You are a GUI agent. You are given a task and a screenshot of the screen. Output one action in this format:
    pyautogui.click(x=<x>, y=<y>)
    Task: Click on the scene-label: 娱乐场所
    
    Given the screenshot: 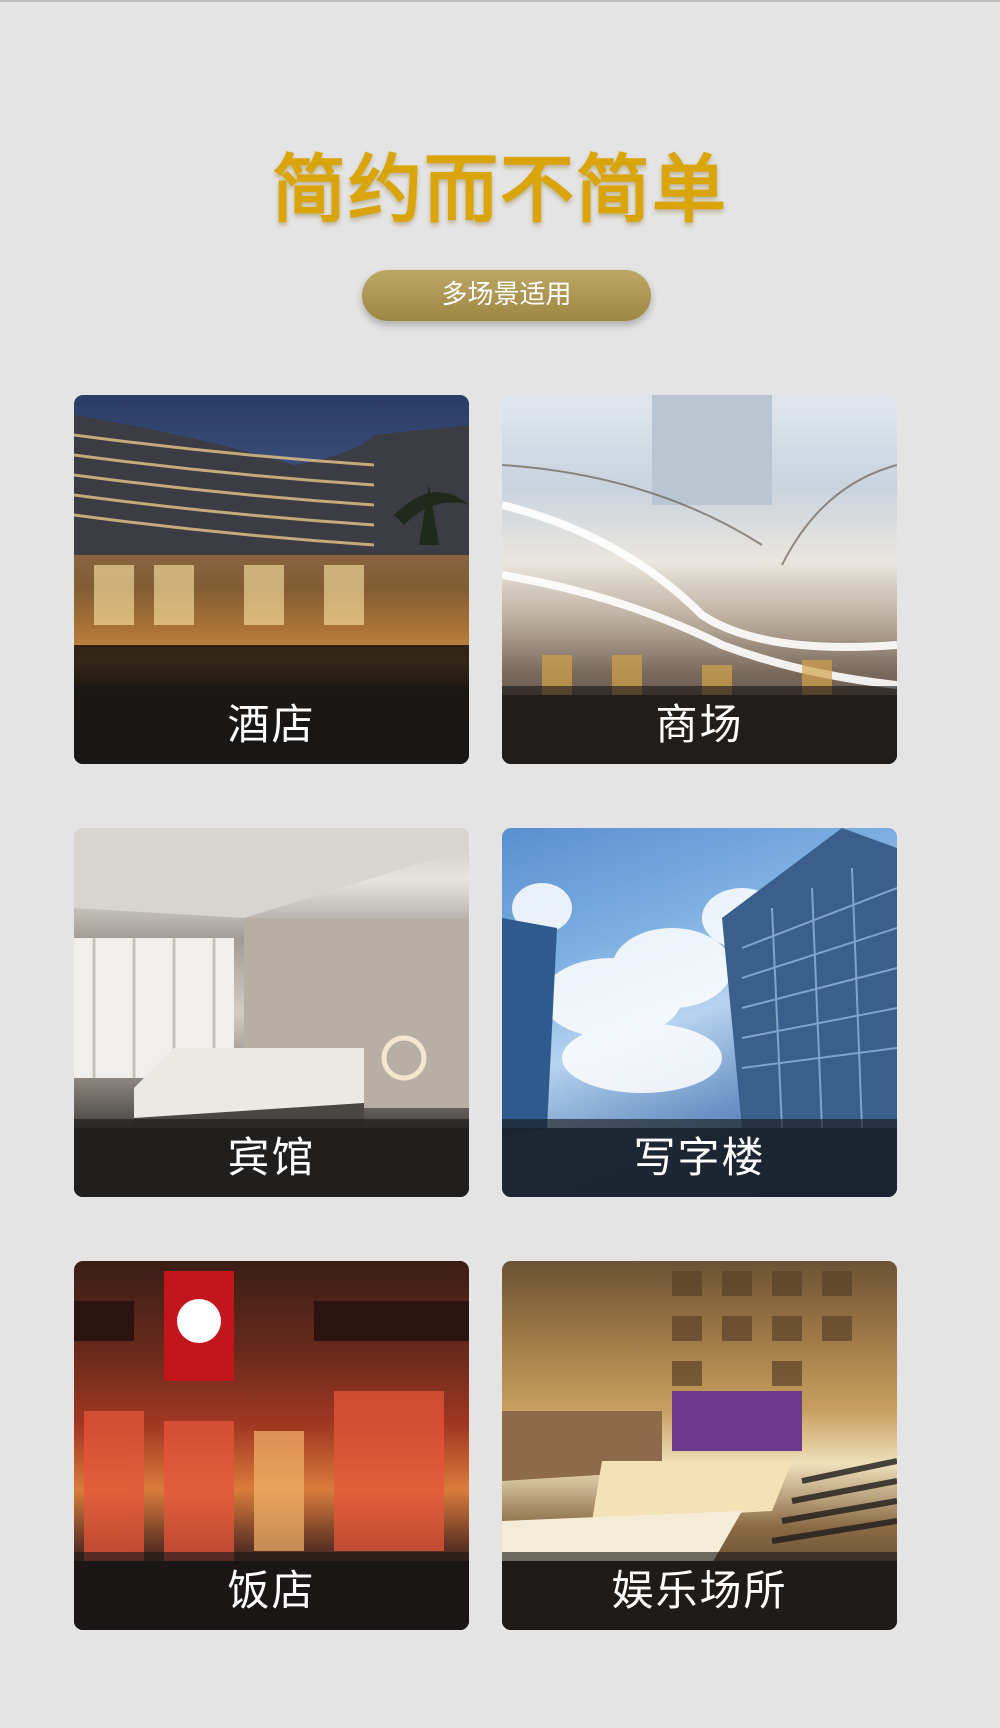 What is the action you would take?
    pyautogui.click(x=699, y=1591)
    